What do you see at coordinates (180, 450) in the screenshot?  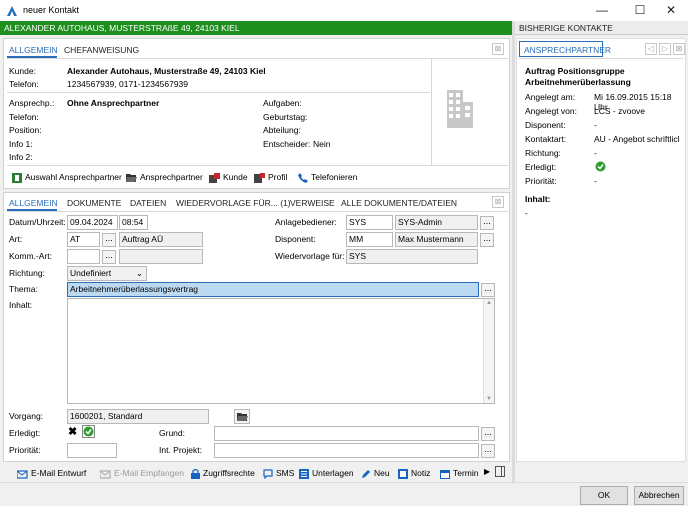 I see `int-projekt-label: Int. Projekt:` at bounding box center [180, 450].